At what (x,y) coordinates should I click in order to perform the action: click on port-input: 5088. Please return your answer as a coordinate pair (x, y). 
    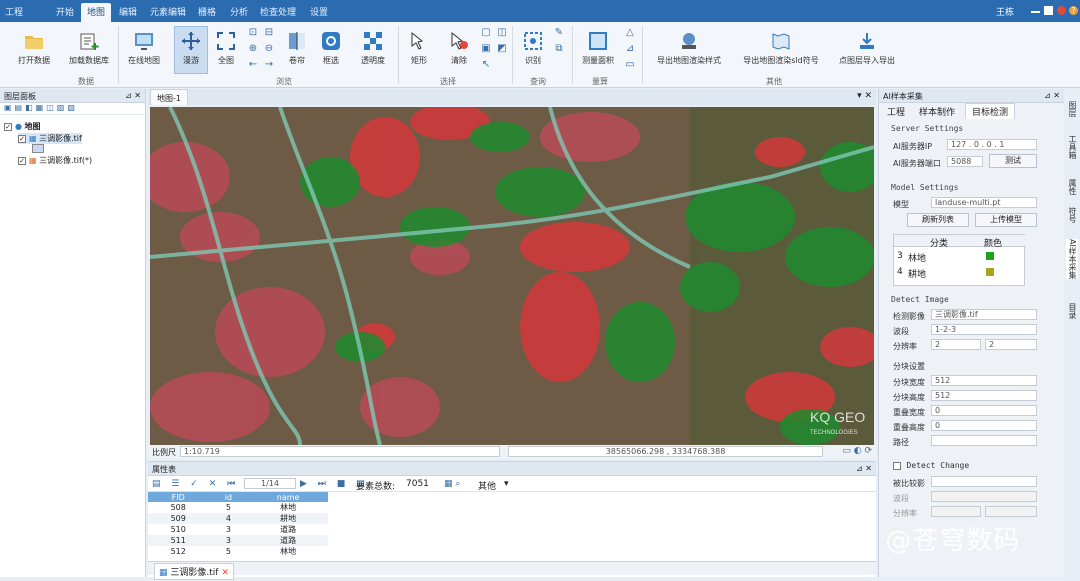
    Looking at the image, I should click on (965, 161).